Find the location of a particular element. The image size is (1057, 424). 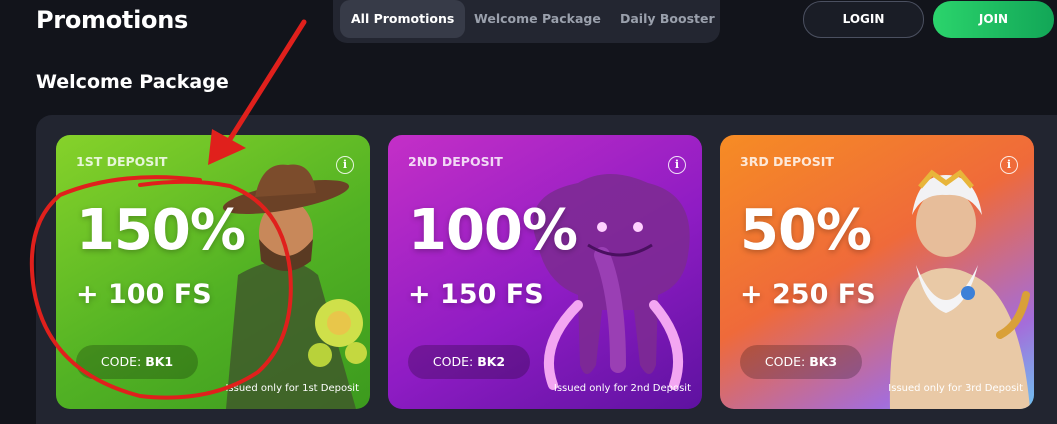

deposit-label: 3RD DEPOSIT is located at coordinates (787, 161).